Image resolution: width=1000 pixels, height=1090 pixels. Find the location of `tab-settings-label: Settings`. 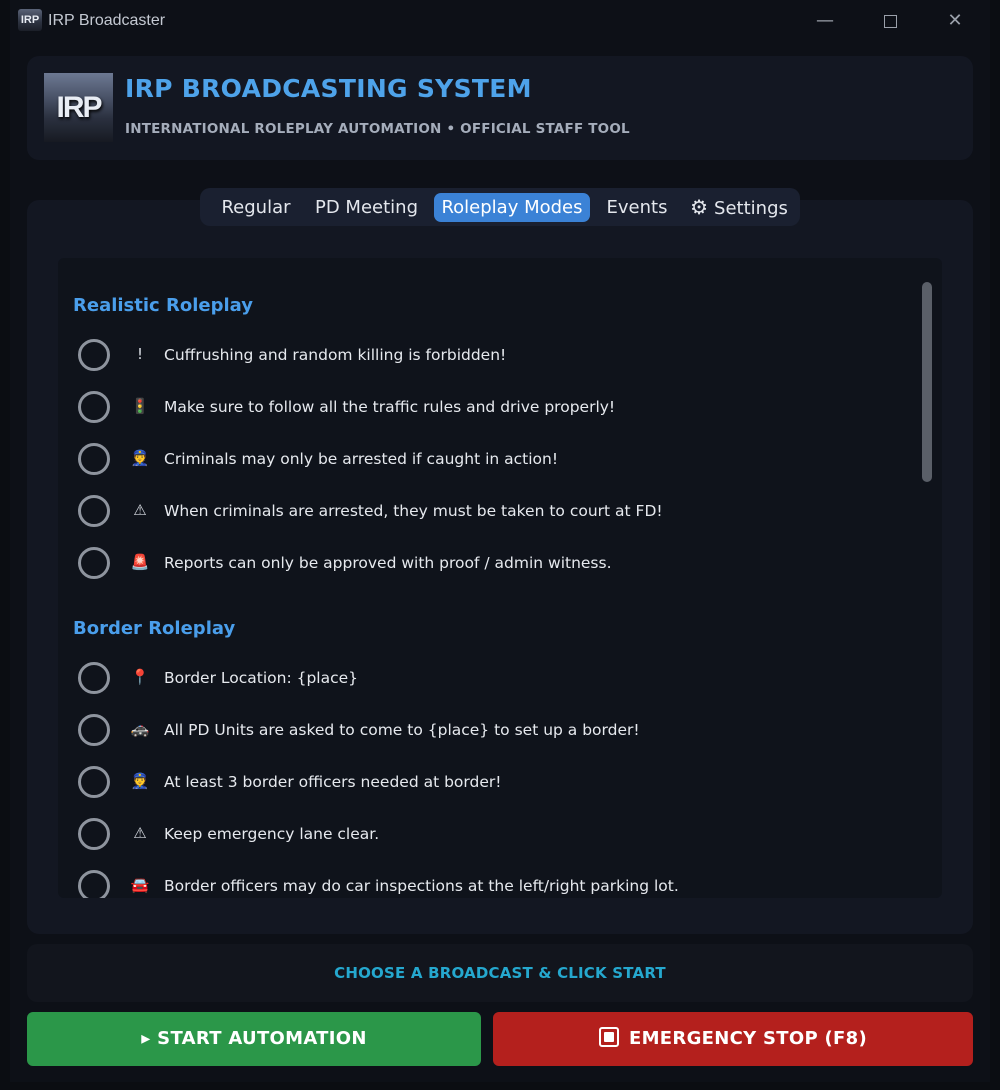

tab-settings-label: Settings is located at coordinates (751, 208).